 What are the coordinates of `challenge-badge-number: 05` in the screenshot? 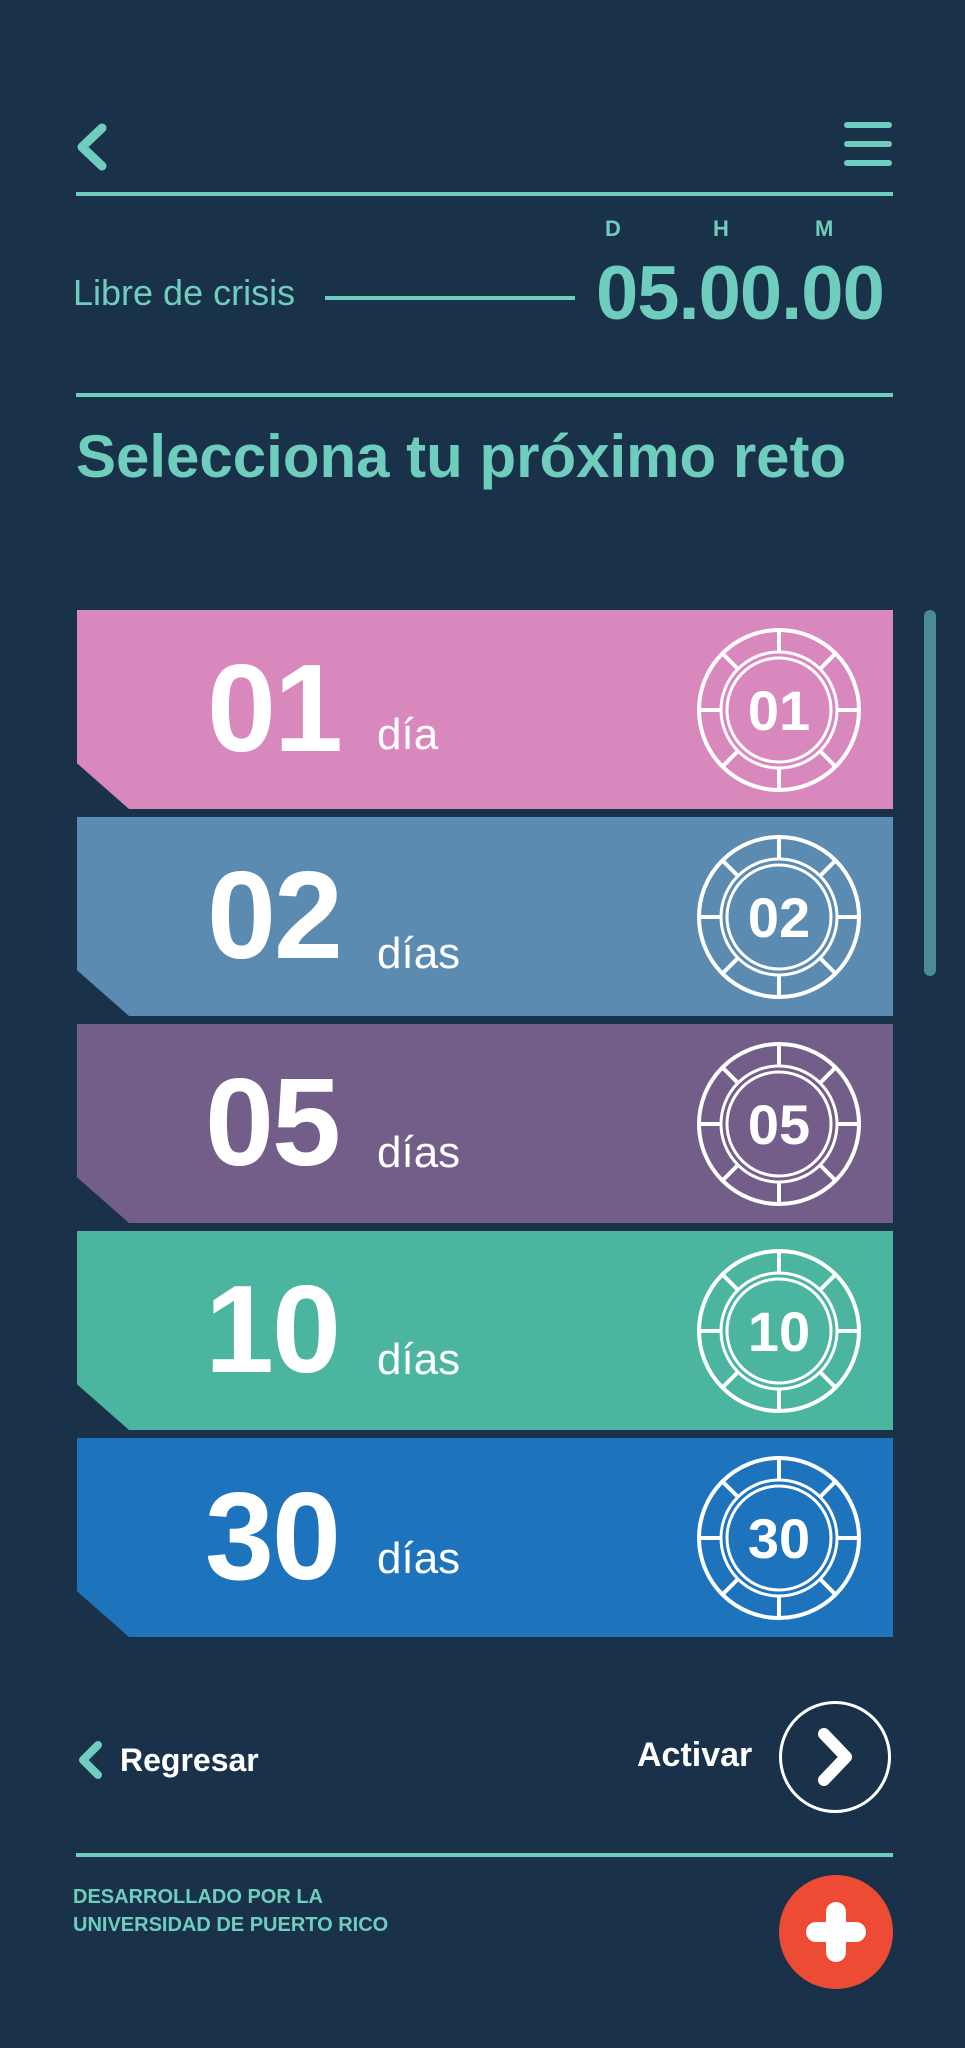 It's located at (779, 1124).